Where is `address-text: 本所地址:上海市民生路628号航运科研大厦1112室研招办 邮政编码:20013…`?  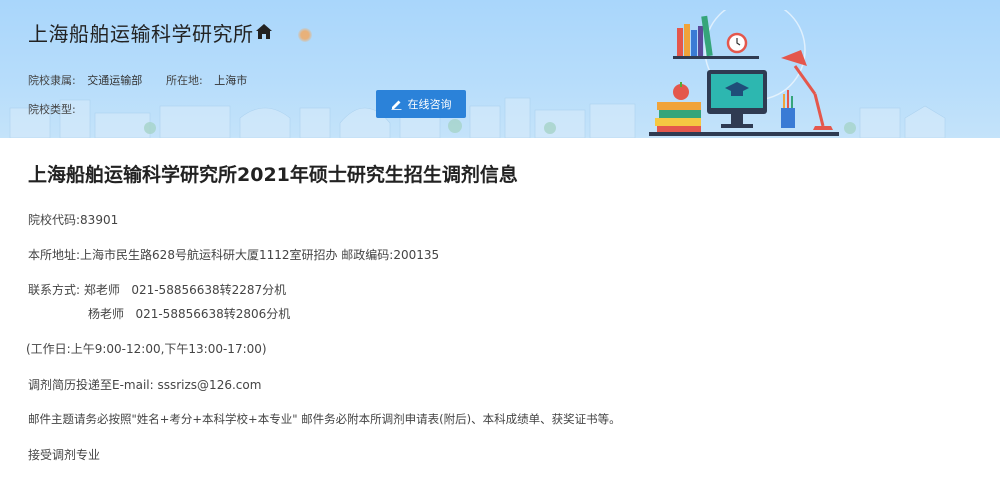 address-text: 本所地址:上海市民生路628号航运科研大厦1112室研招办 邮政编码:20013… is located at coordinates (234, 255).